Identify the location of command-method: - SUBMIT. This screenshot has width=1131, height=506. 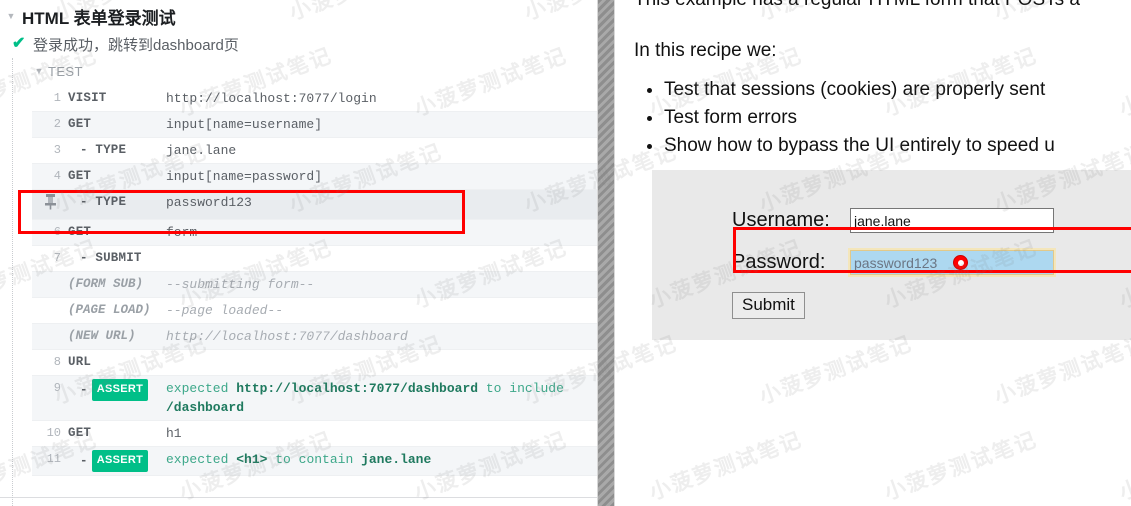
(111, 258).